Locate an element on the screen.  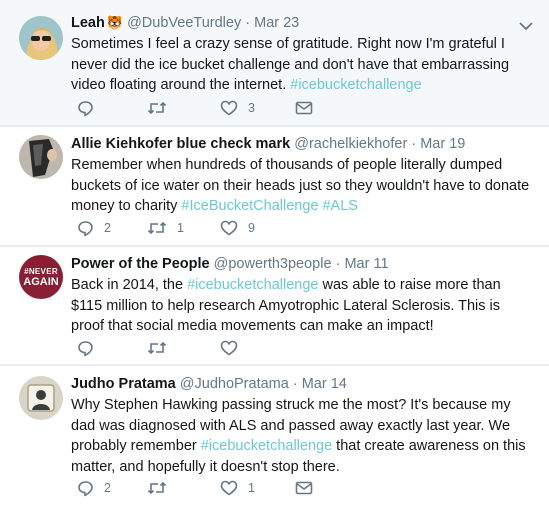
author-name: Power of the People is located at coordinates (140, 264).